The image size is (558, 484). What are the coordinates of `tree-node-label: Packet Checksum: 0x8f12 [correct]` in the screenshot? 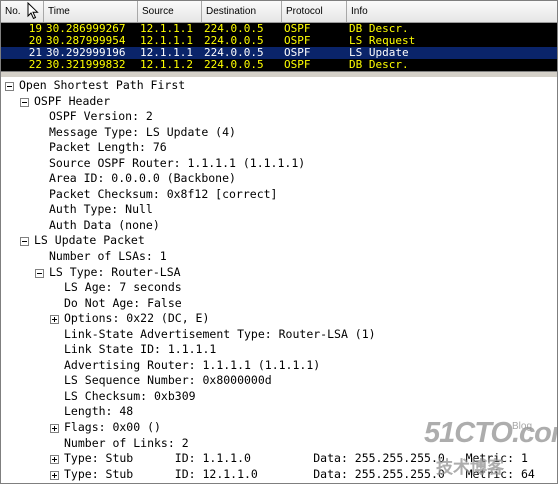 It's located at (163, 193).